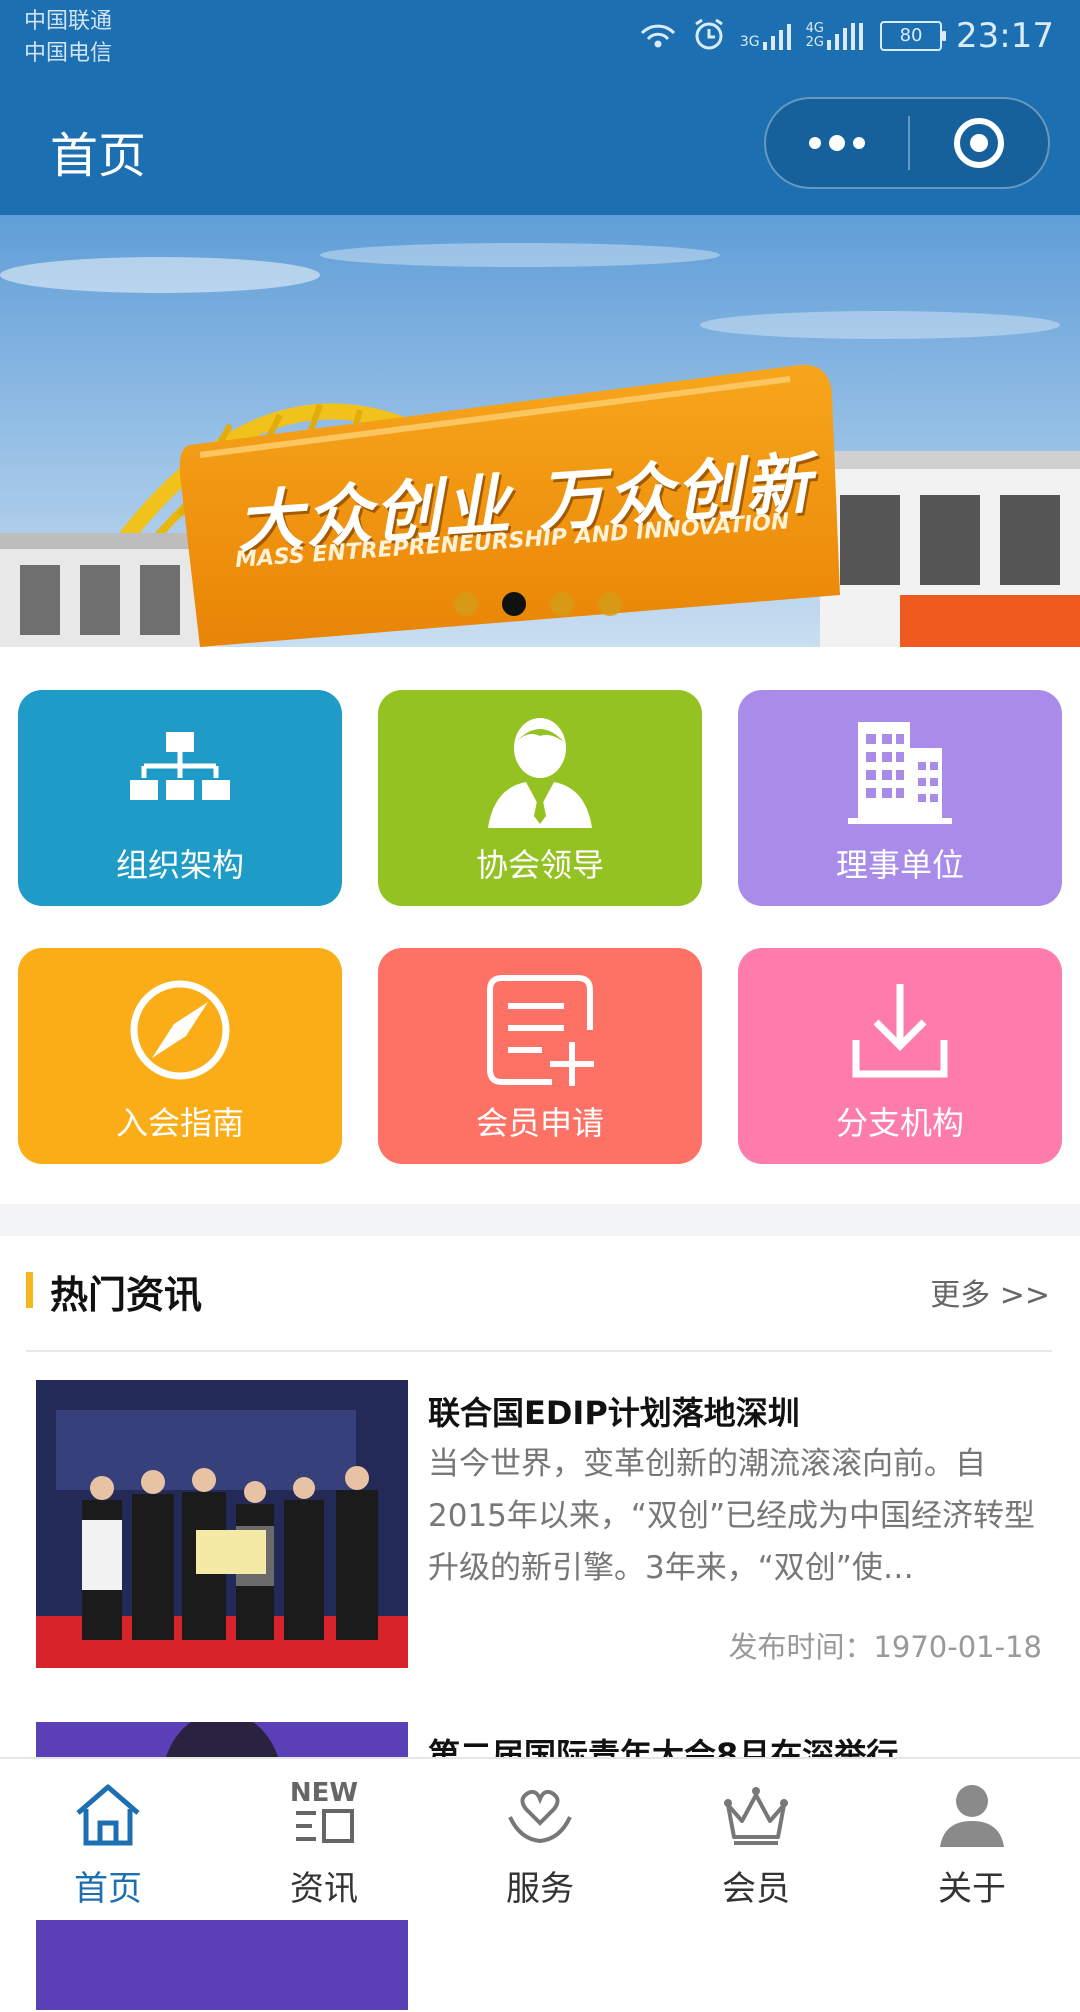  What do you see at coordinates (972, 1889) in the screenshot?
I see `tab-label: 关于` at bounding box center [972, 1889].